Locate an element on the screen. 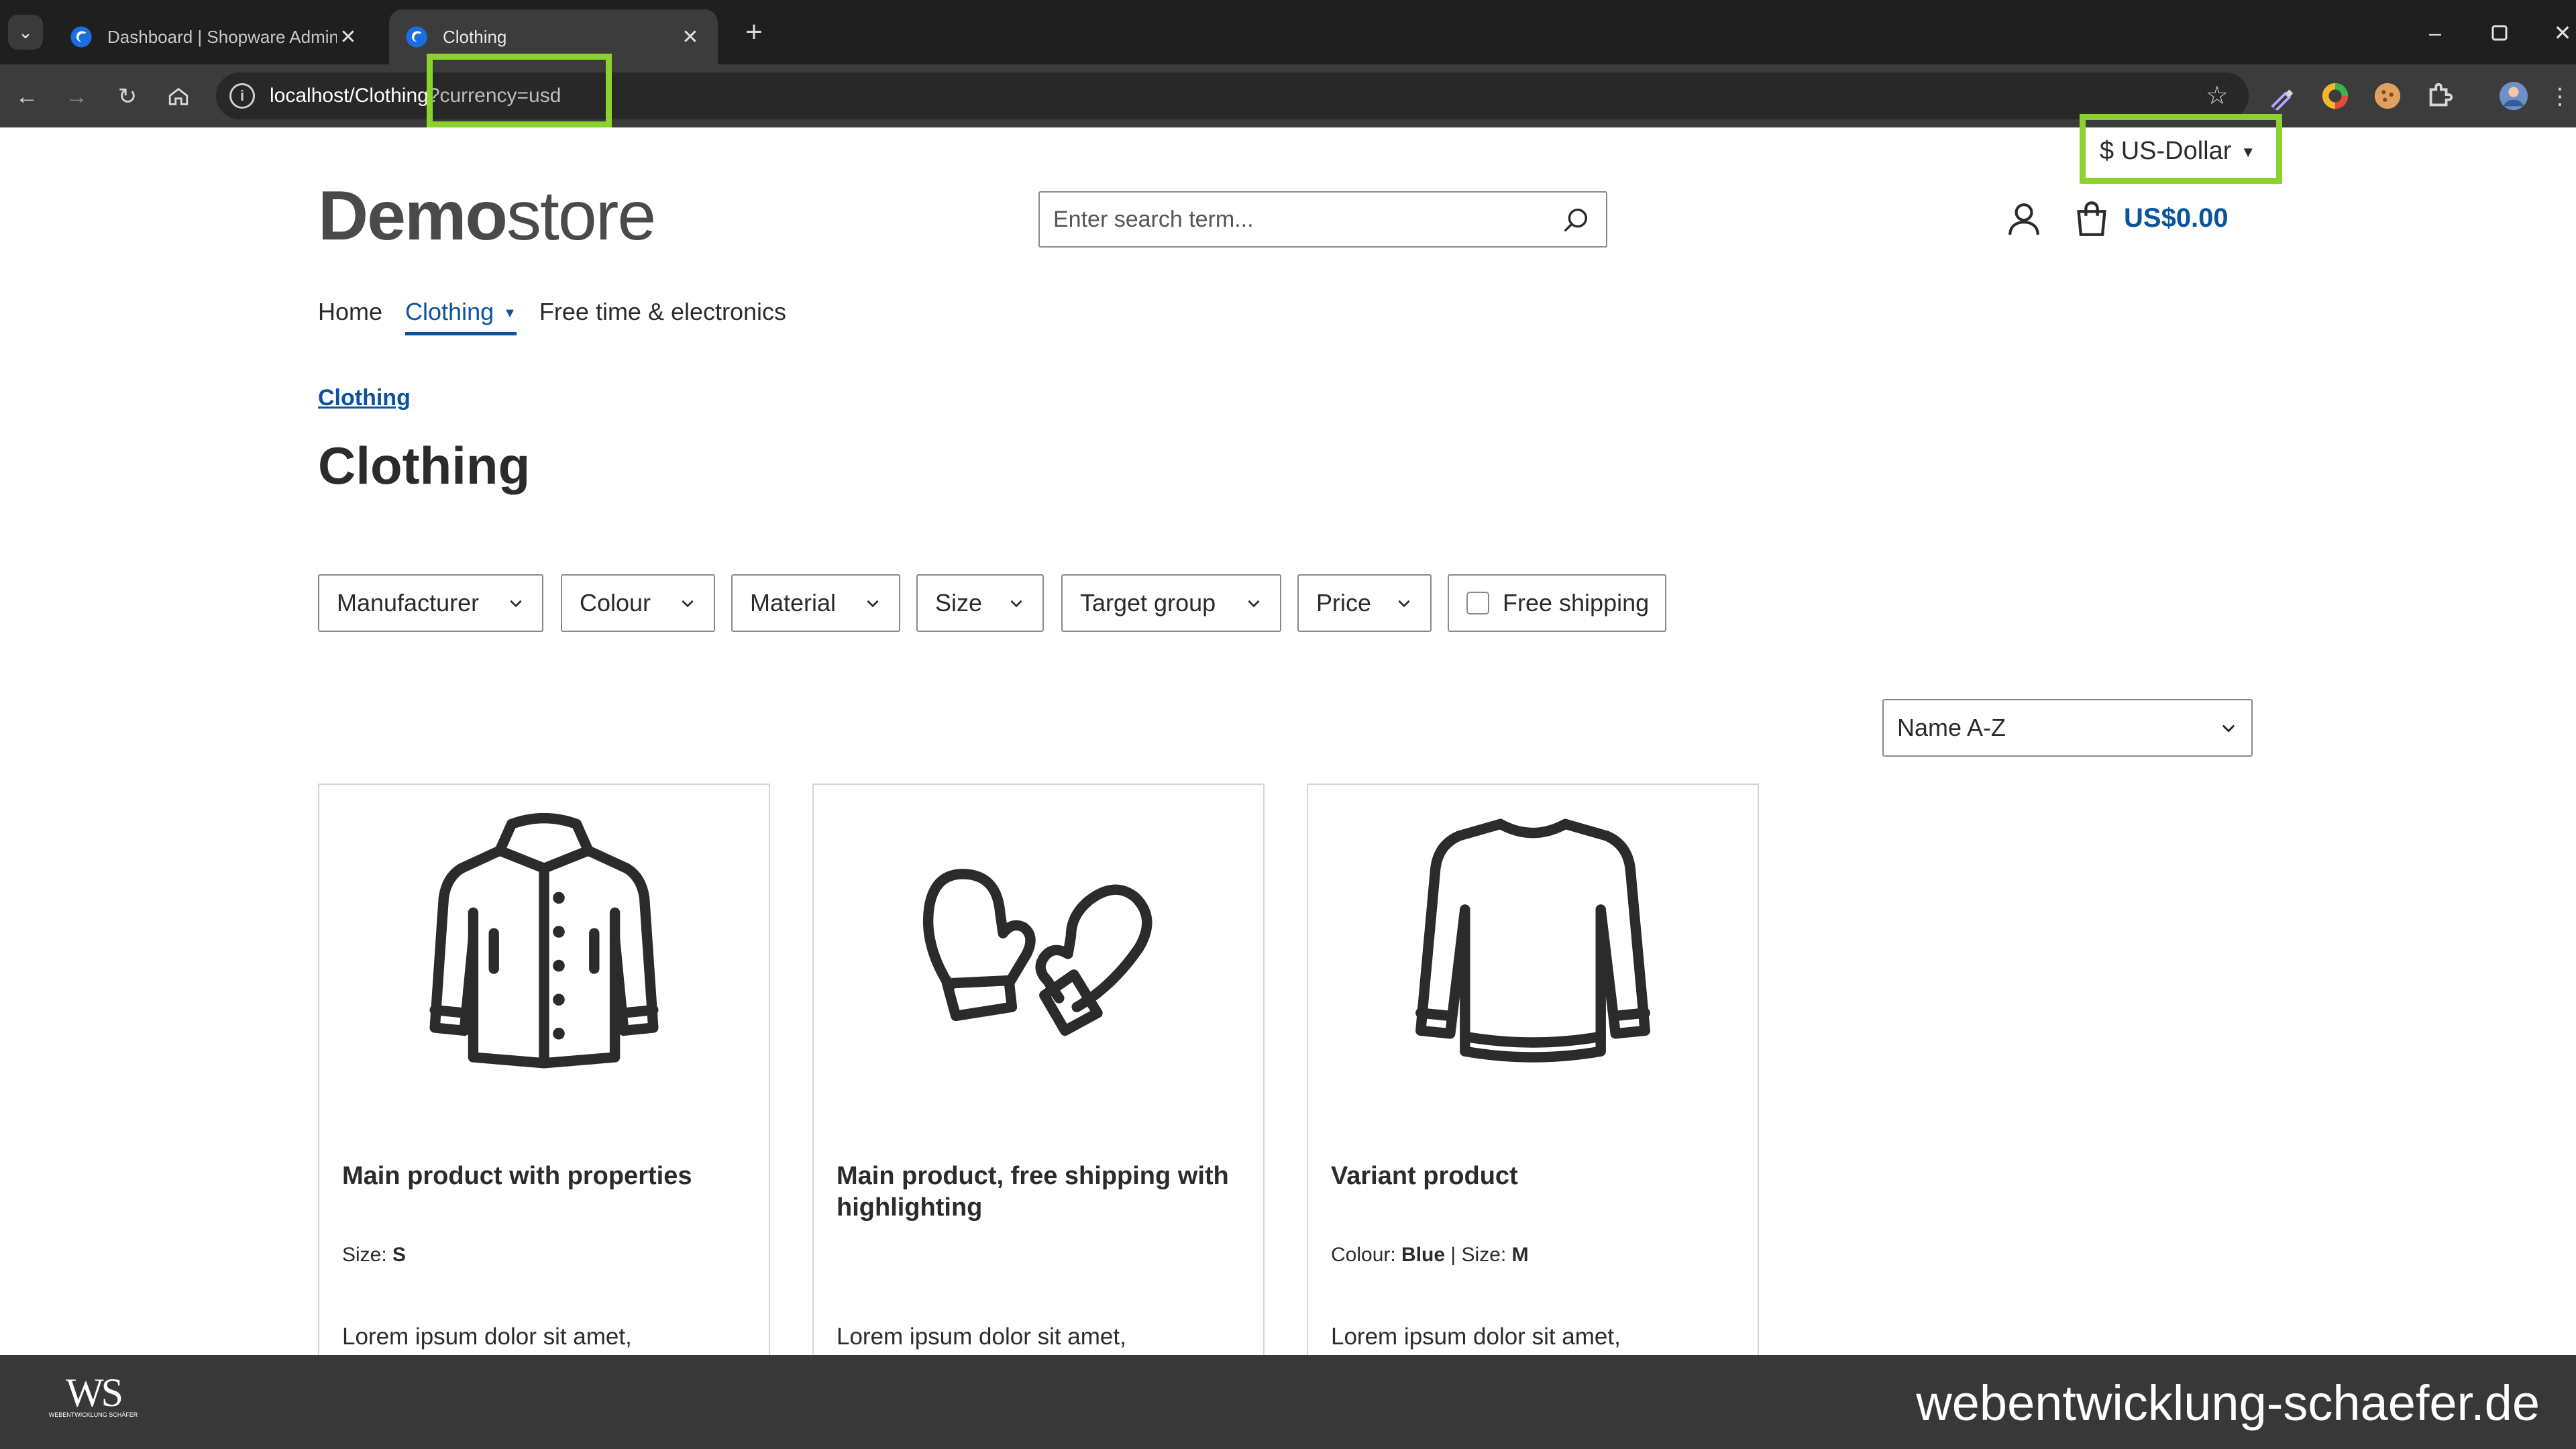 This screenshot has height=1449, width=2576. color-picker-extension-icon is located at coordinates (2282, 95).